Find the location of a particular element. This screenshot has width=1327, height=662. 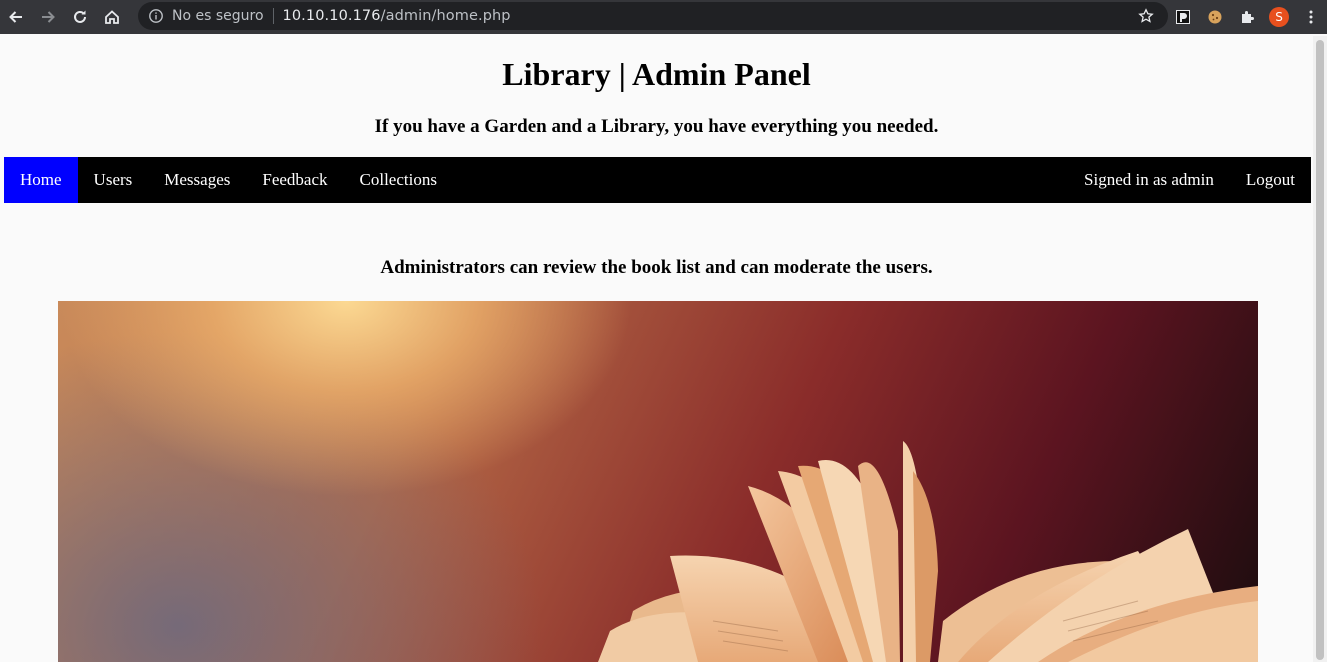

profile-avatar: S is located at coordinates (1279, 17).